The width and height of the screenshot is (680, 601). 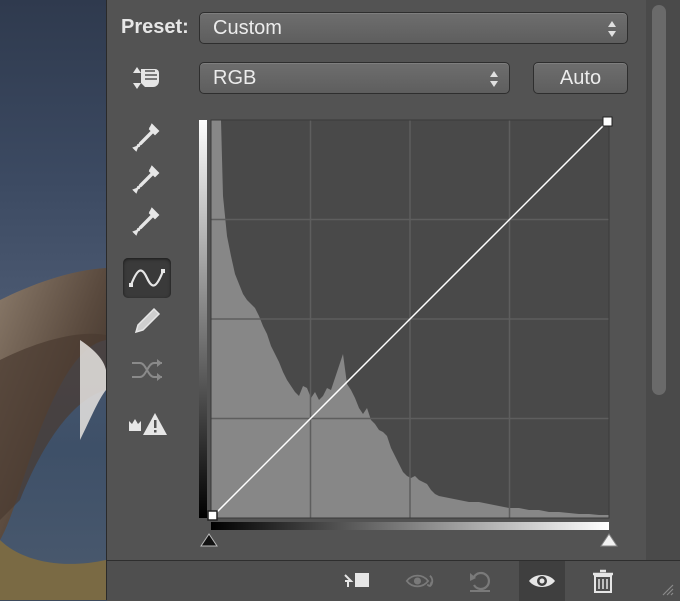 I want to click on input-gradient-bar, so click(x=410, y=526).